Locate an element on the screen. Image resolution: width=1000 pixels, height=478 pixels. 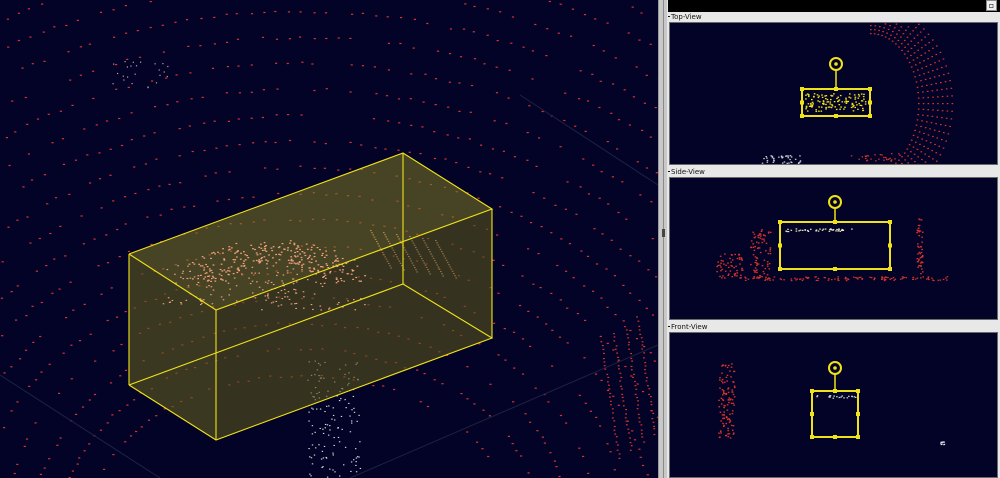
panel-splitter is located at coordinates (663, 239).